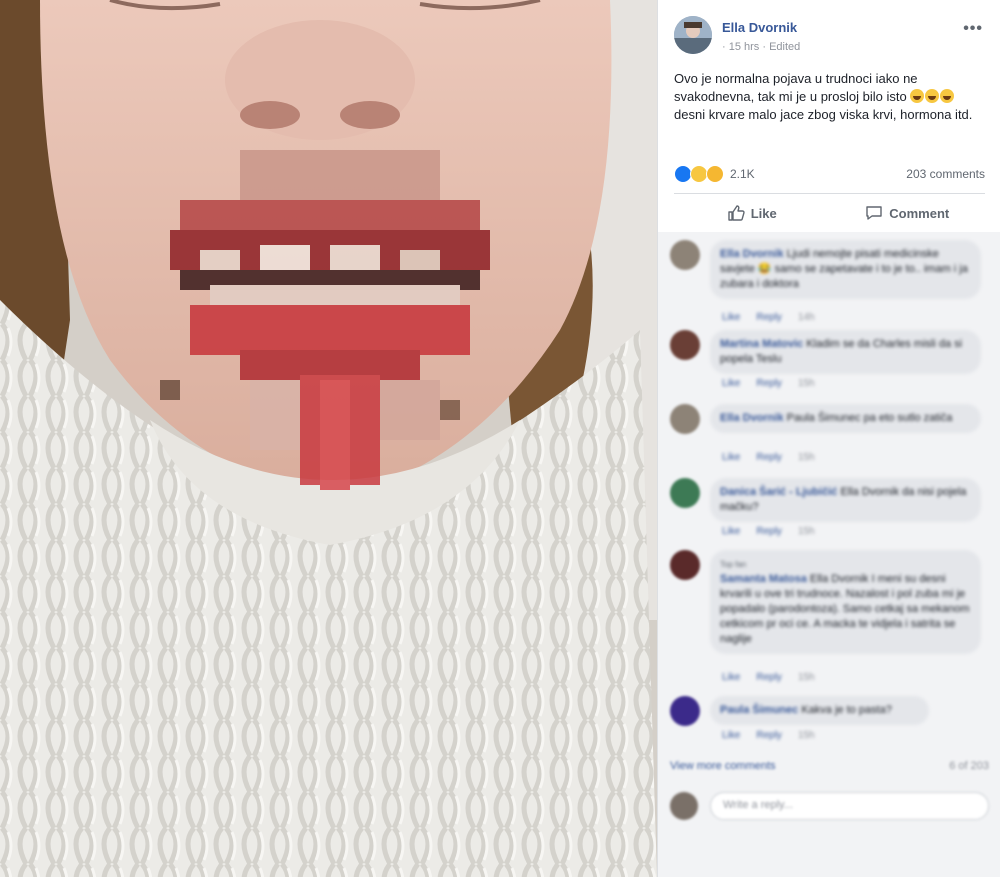  What do you see at coordinates (684, 806) in the screenshot?
I see `current-user-avatar` at bounding box center [684, 806].